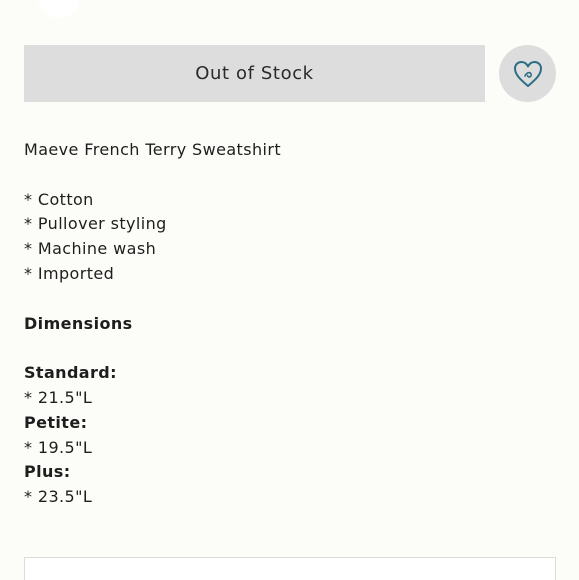  Describe the element at coordinates (59, 199) in the screenshot. I see `feature-item: * Cotton` at that location.